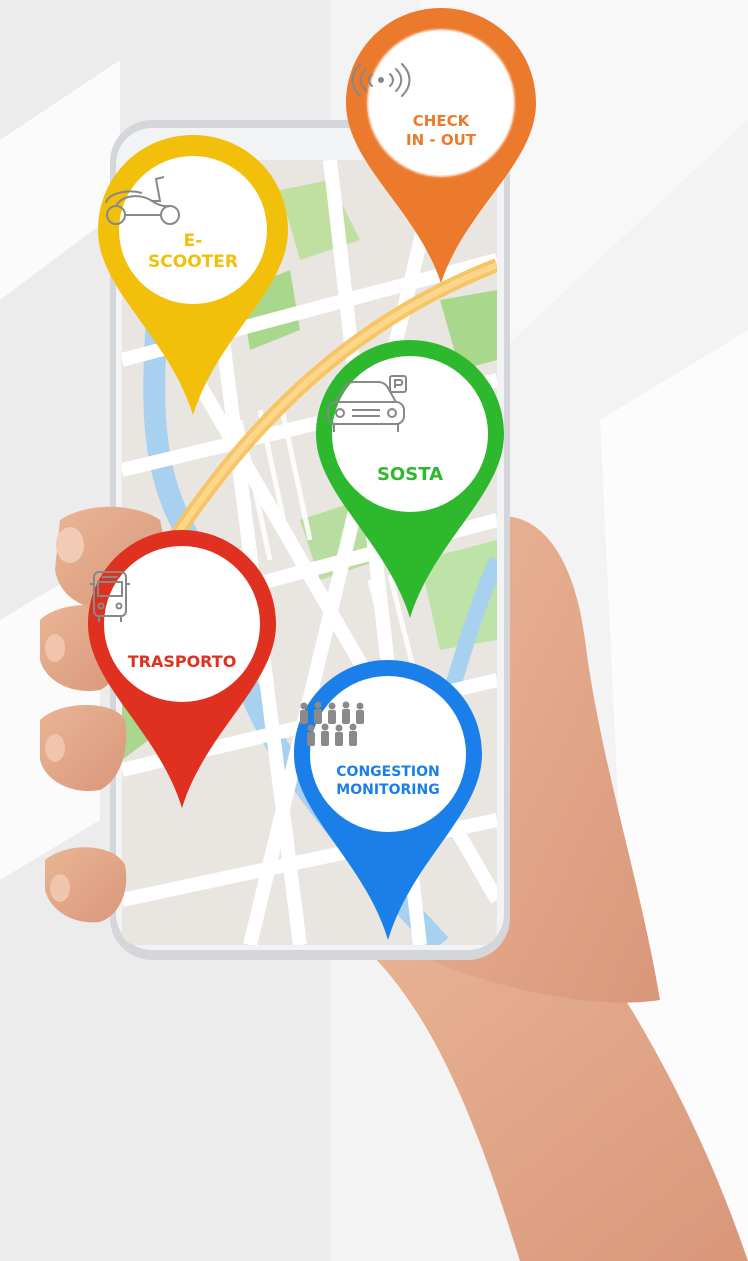  Describe the element at coordinates (441, 130) in the screenshot. I see `pin-label: CHECK IN - OUT` at that location.